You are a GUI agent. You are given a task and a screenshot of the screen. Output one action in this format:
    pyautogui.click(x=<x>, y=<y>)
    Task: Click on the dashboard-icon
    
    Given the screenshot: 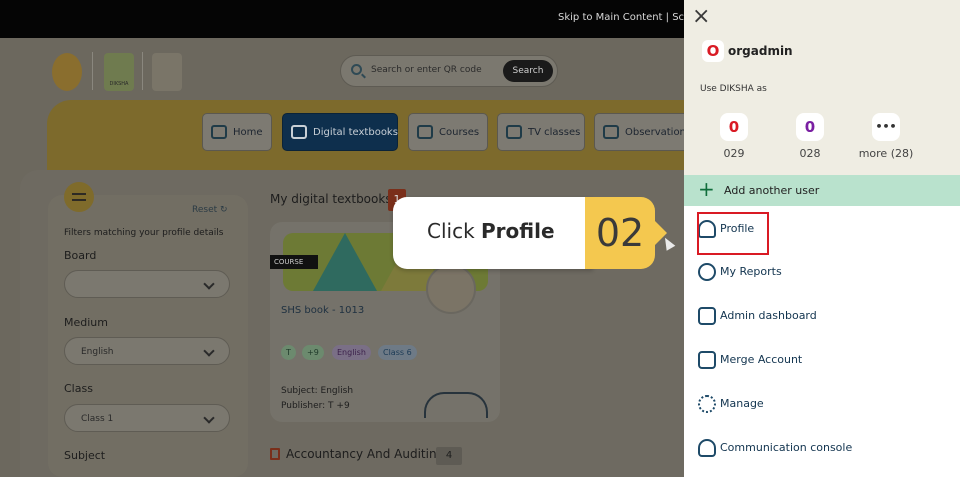 What is the action you would take?
    pyautogui.click(x=707, y=316)
    